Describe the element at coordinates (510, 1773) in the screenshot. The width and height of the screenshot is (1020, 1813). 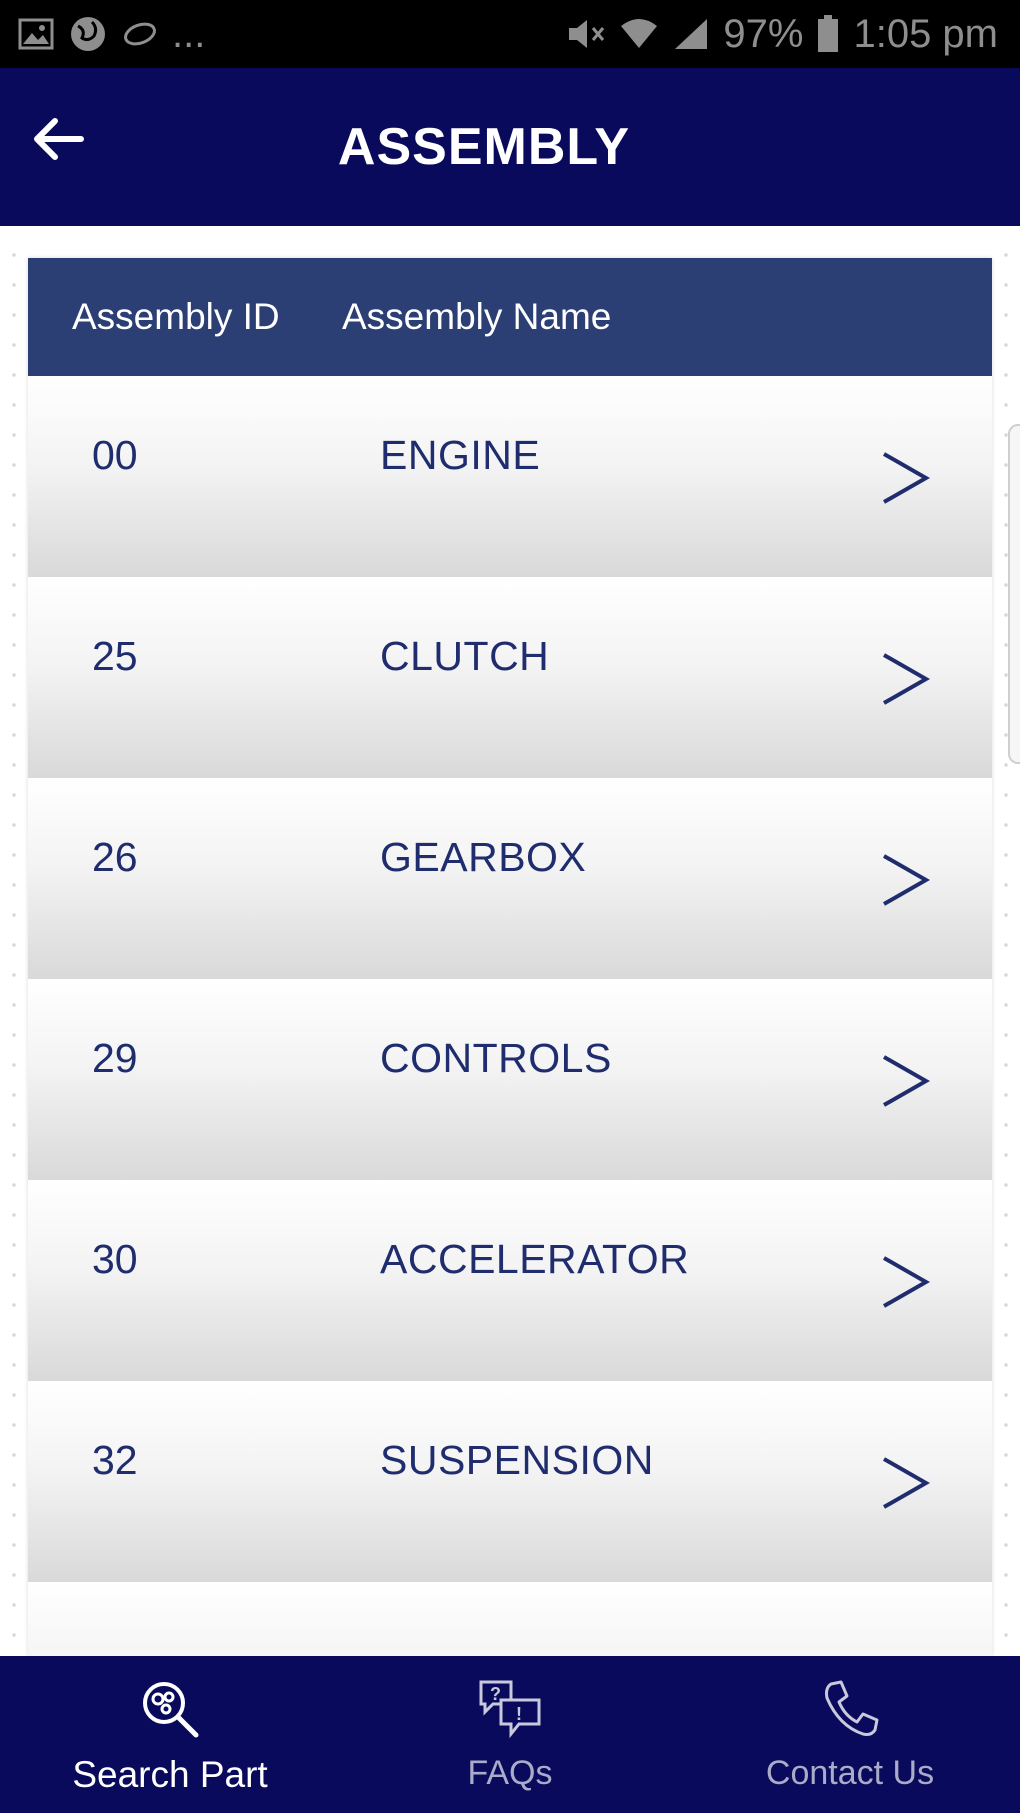
I see `nav-label: FAQs` at that location.